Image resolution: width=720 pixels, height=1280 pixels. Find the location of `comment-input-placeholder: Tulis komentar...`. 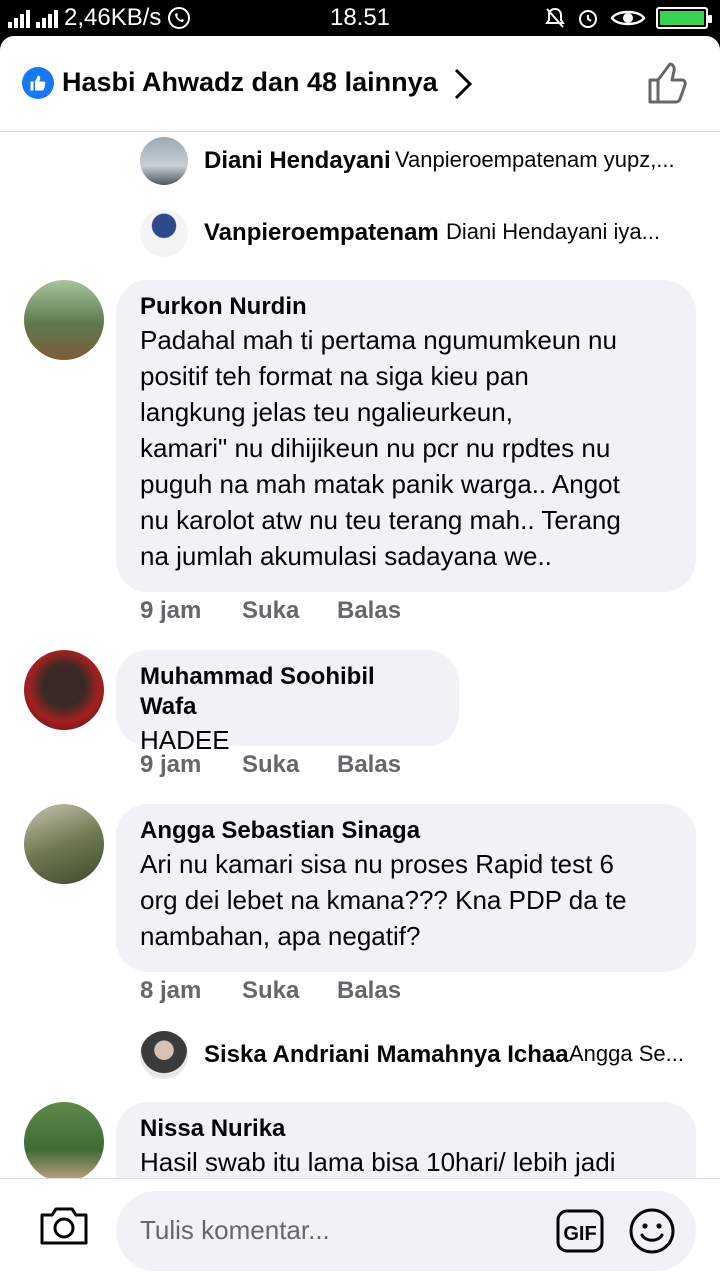

comment-input-placeholder: Tulis komentar... is located at coordinates (235, 1230).